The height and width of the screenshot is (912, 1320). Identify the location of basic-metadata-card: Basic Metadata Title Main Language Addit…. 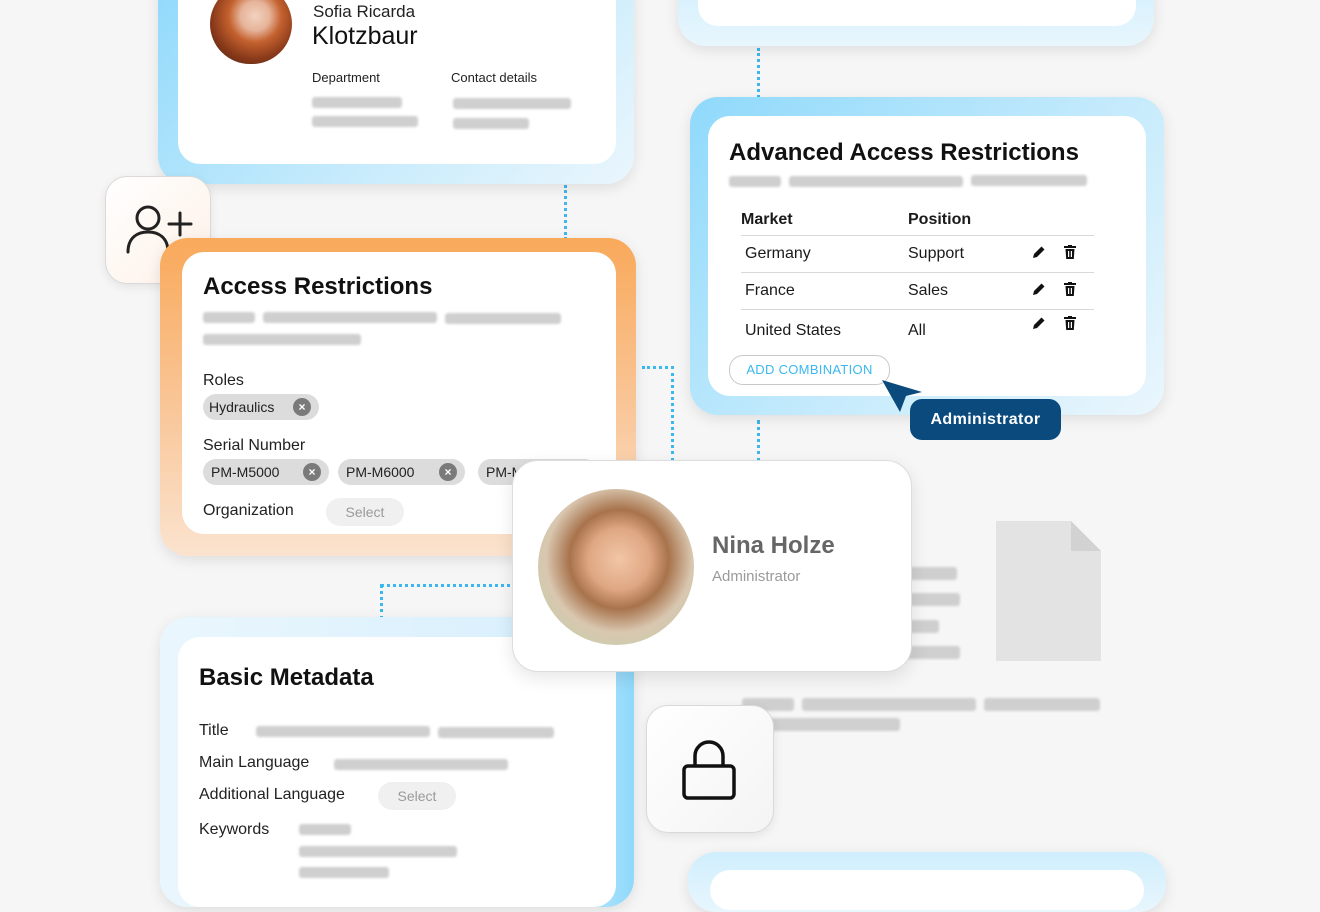
(397, 772).